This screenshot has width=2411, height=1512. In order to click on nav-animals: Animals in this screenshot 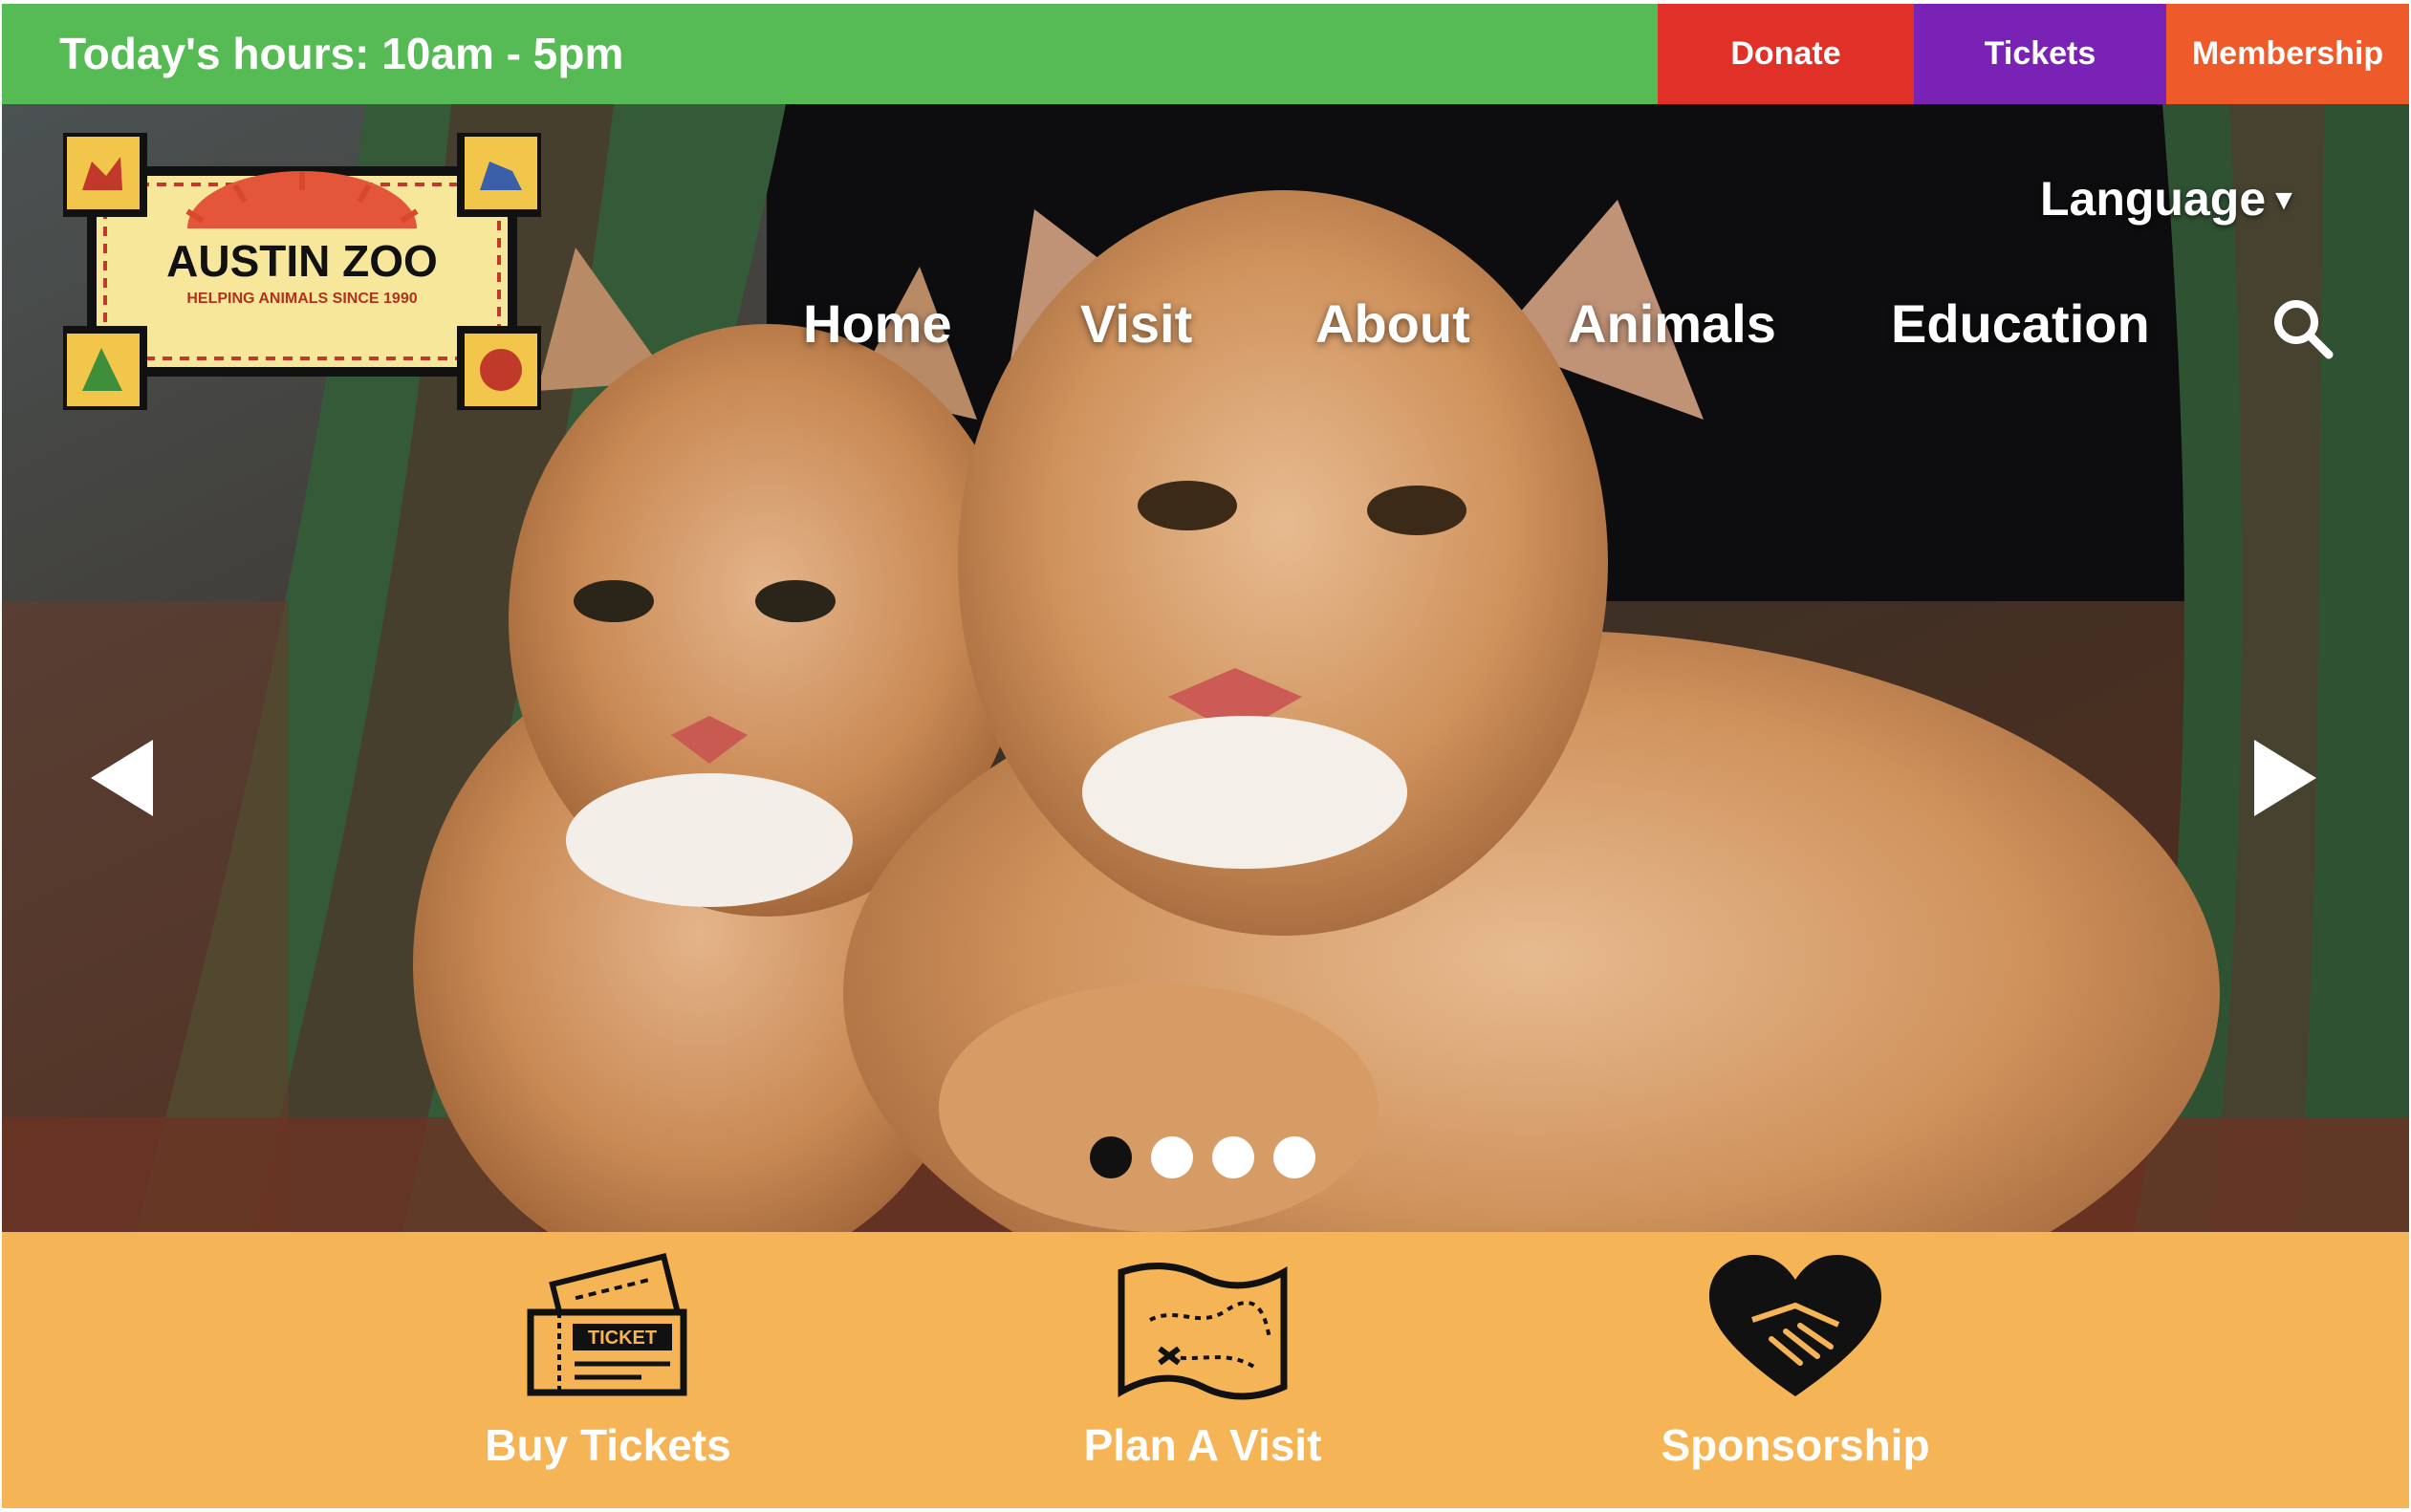, I will do `click(1672, 324)`.